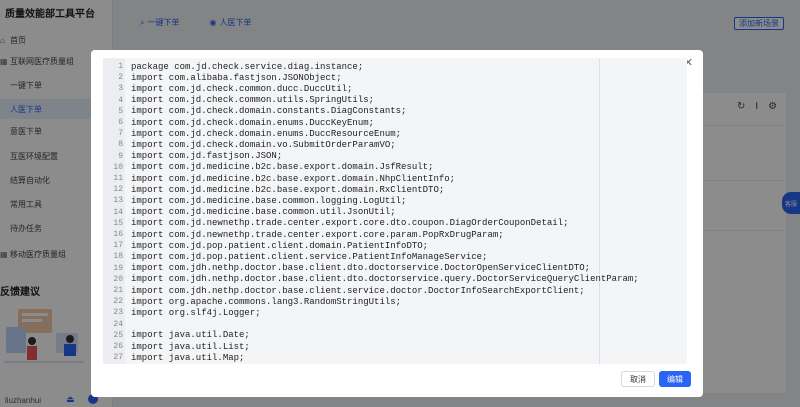 The image size is (800, 407). Describe the element at coordinates (120, 89) in the screenshot. I see `line-number: 3` at that location.